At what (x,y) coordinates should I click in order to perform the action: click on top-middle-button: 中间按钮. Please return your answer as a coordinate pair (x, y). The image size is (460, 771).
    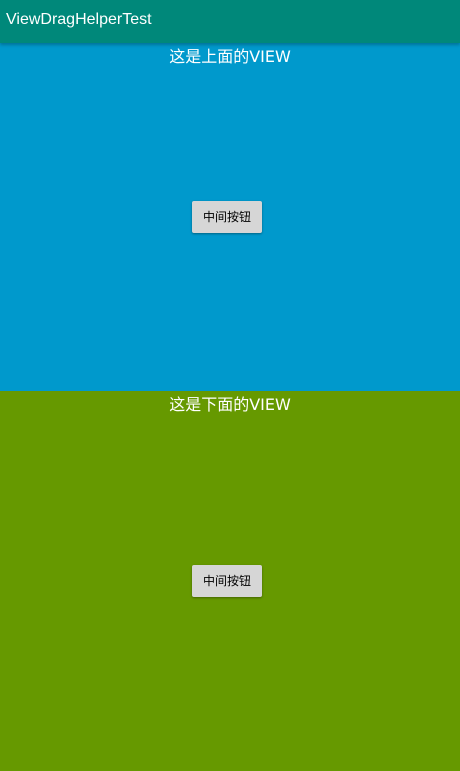
    Looking at the image, I should click on (227, 217).